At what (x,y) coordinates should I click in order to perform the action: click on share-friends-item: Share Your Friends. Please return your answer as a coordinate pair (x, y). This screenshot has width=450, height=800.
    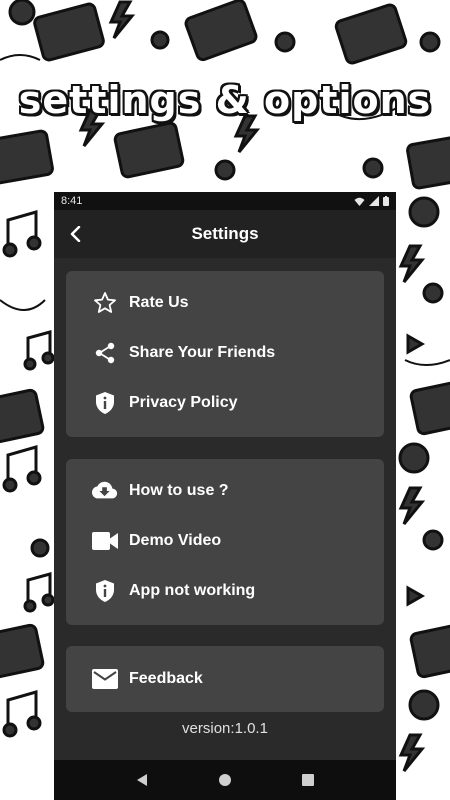
    Looking at the image, I should click on (225, 353).